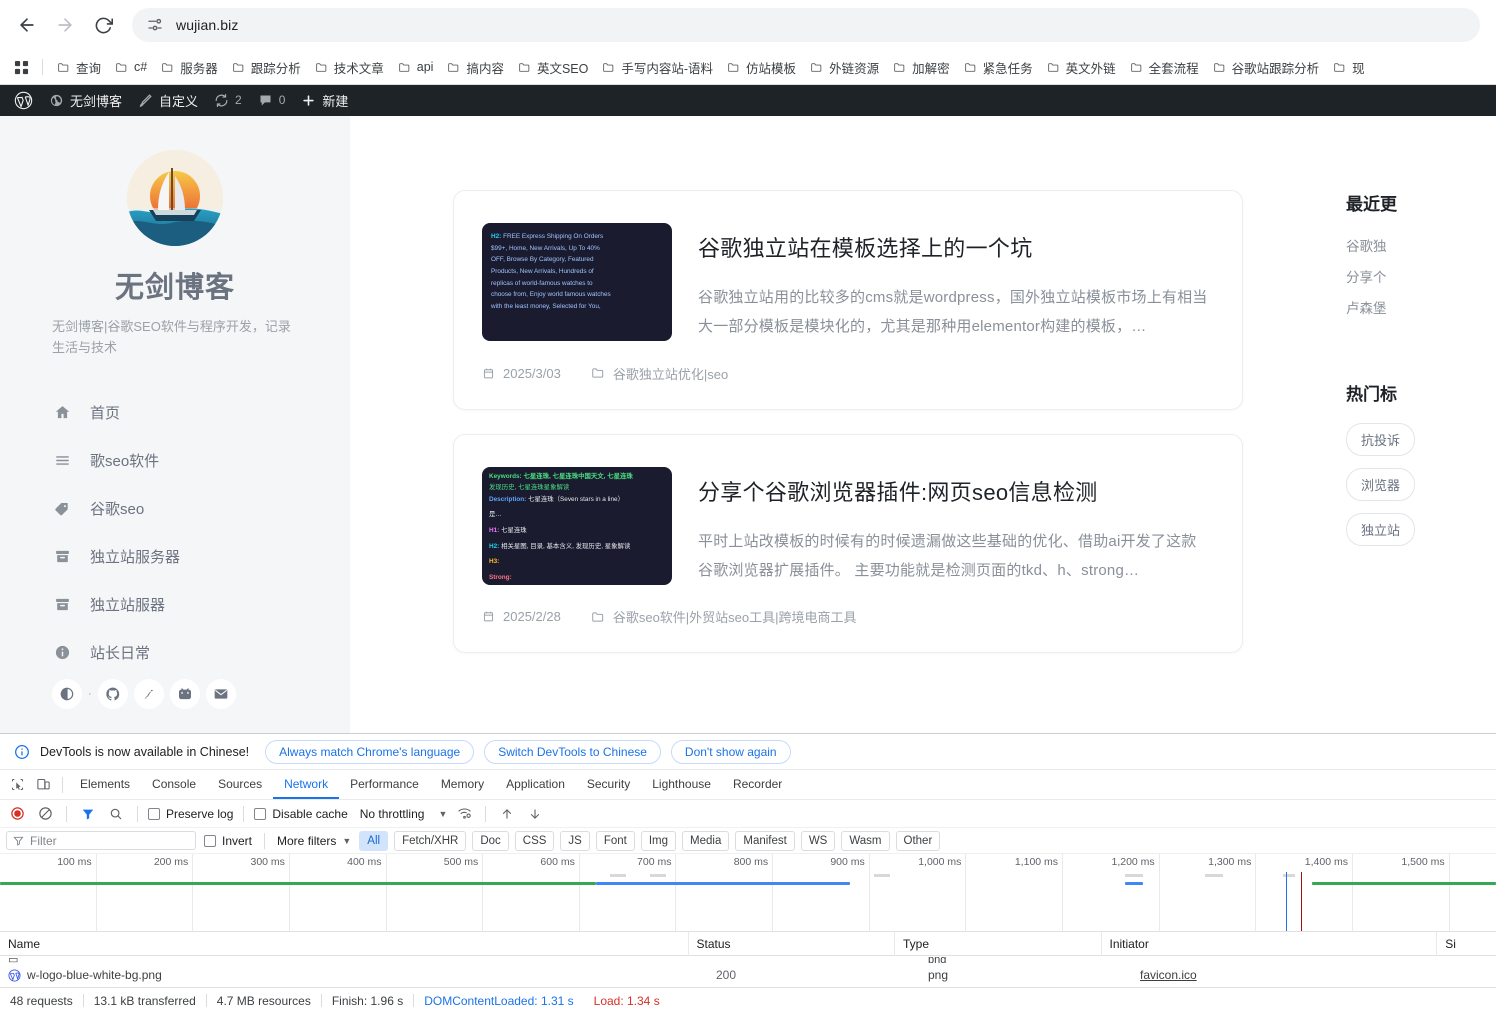 The height and width of the screenshot is (1013, 1496). Describe the element at coordinates (404, 814) in the screenshot. I see `throttling-select: No throttling ▼` at that location.